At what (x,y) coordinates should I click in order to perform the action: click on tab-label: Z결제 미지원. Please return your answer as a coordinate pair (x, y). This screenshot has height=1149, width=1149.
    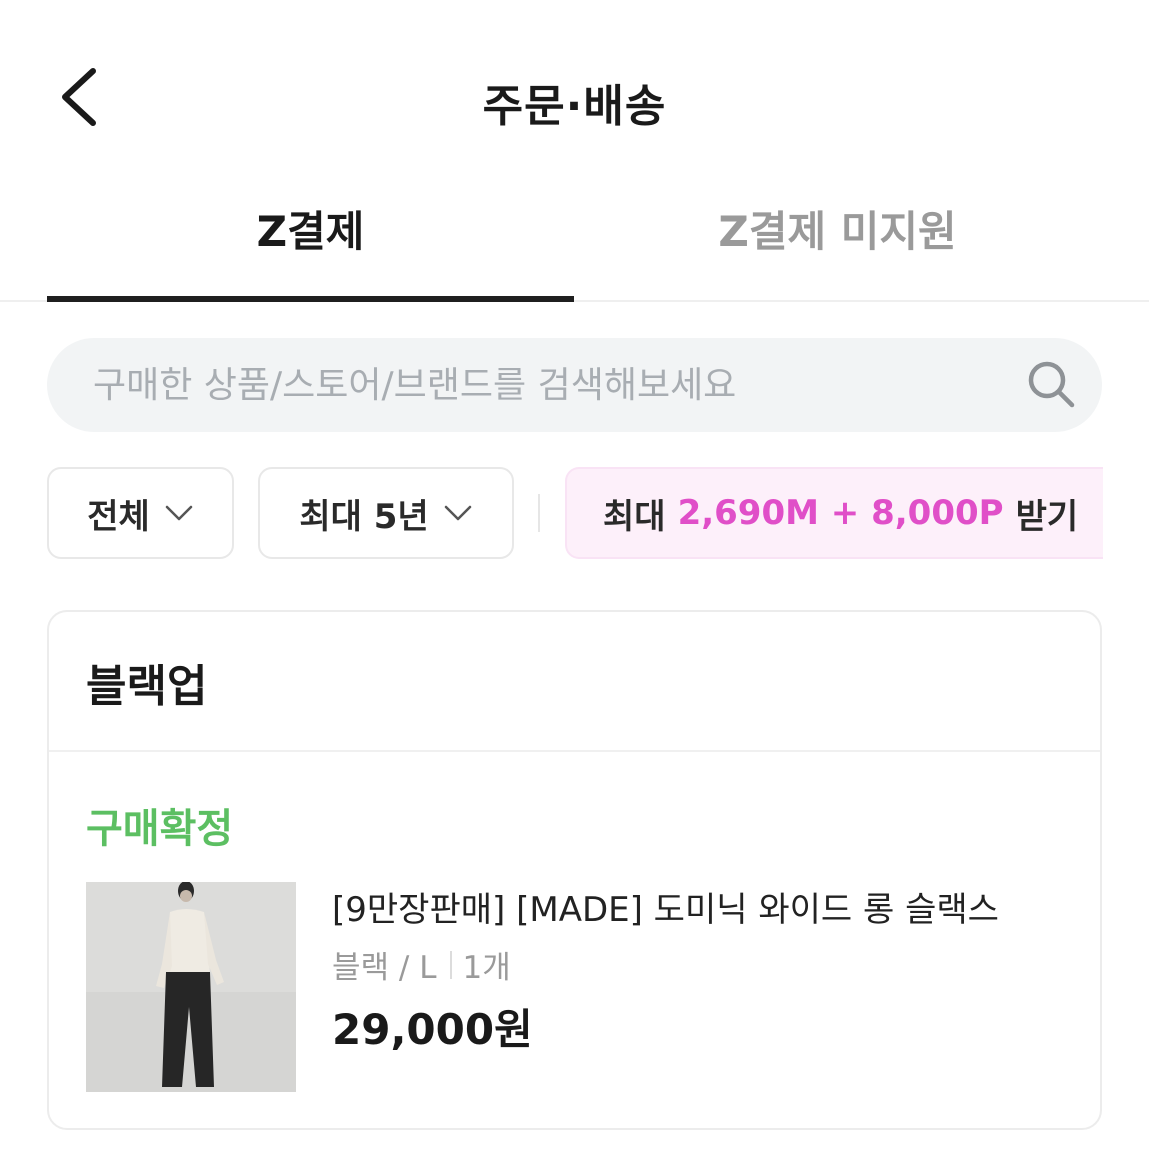
    Looking at the image, I should click on (837, 231).